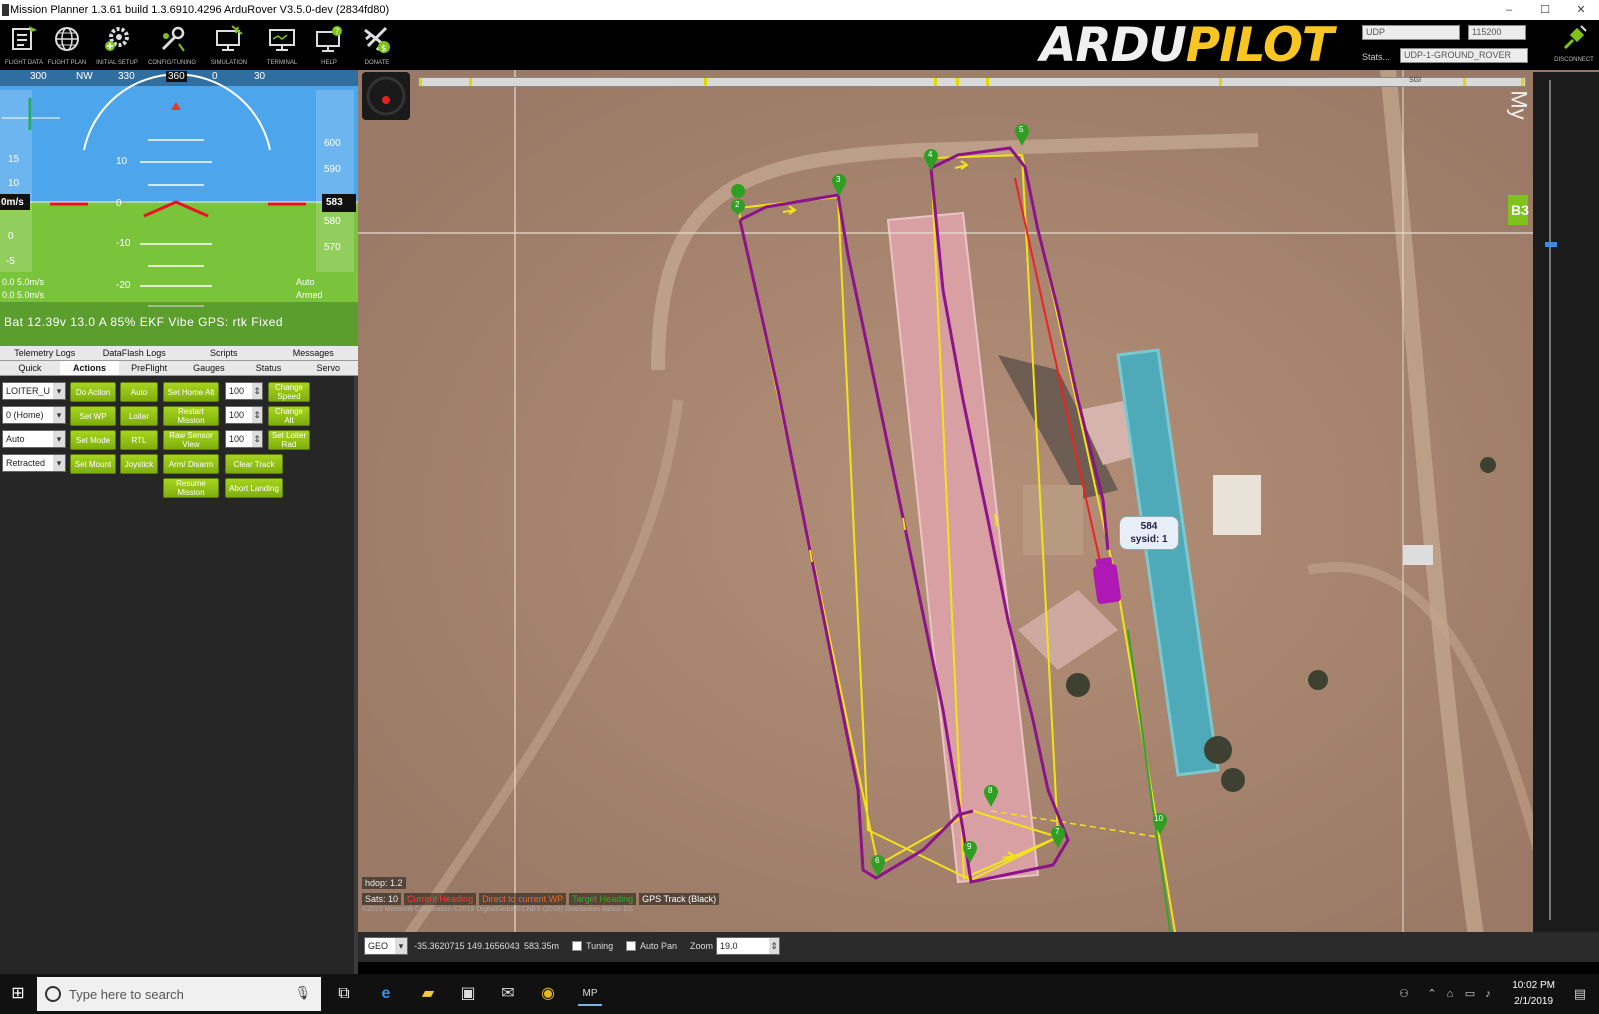 The width and height of the screenshot is (1599, 1014). Describe the element at coordinates (1545, 10) in the screenshot. I see `maximize-button: ☐` at that location.